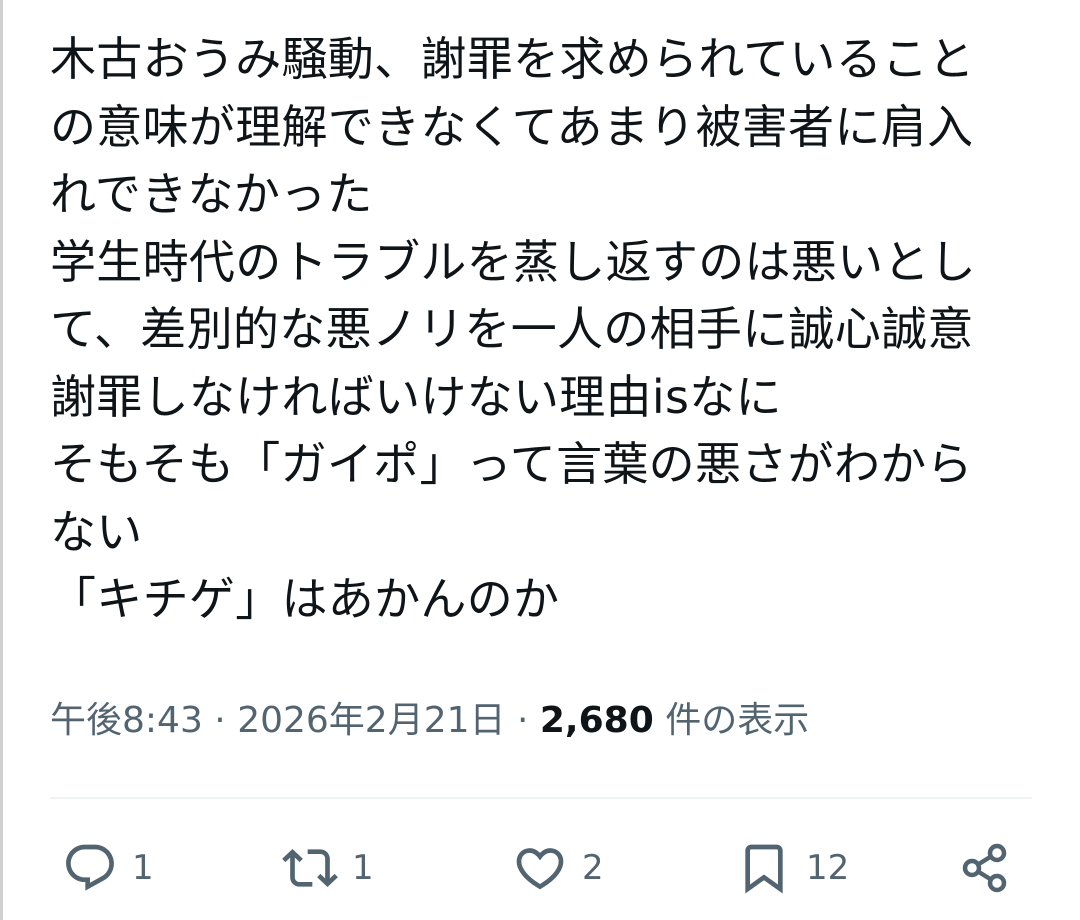 Image resolution: width=1080 pixels, height=920 pixels. I want to click on bookmark-count: 12, so click(828, 868).